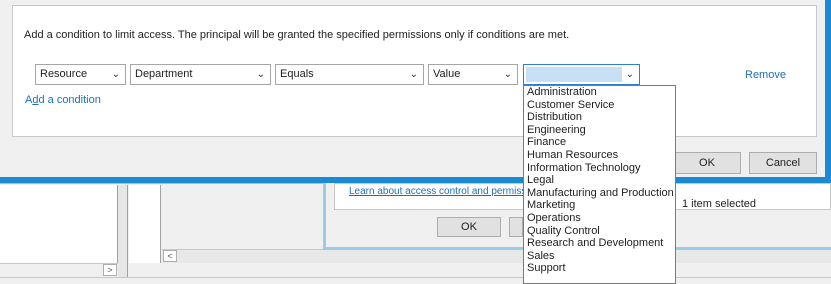  I want to click on navigation-pane, so click(59, 224).